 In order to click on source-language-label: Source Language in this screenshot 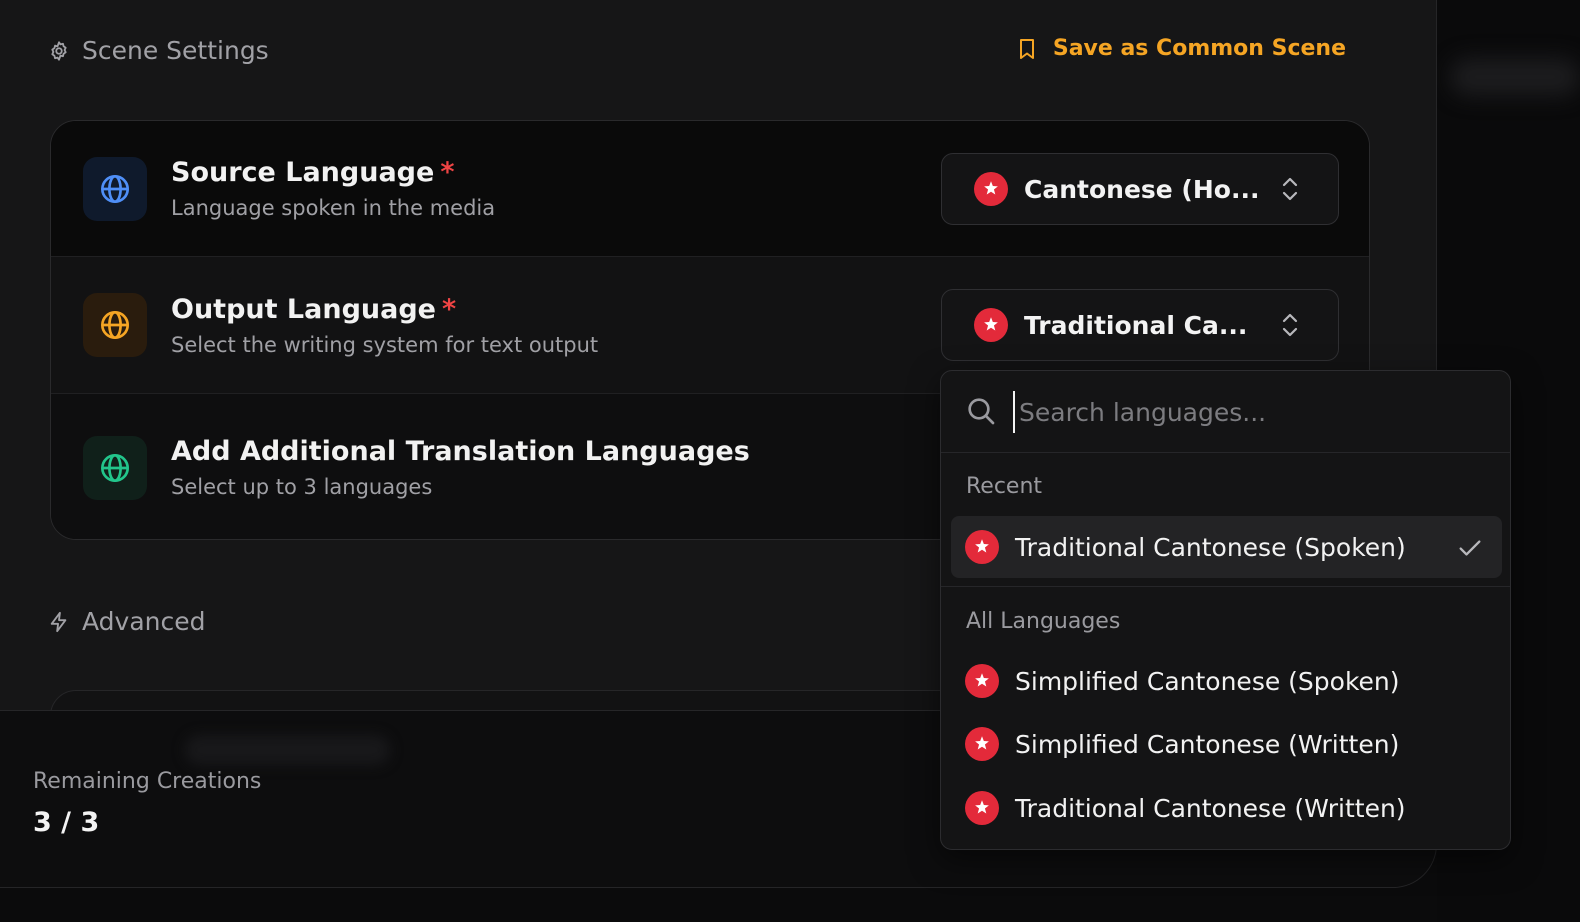, I will do `click(303, 172)`.